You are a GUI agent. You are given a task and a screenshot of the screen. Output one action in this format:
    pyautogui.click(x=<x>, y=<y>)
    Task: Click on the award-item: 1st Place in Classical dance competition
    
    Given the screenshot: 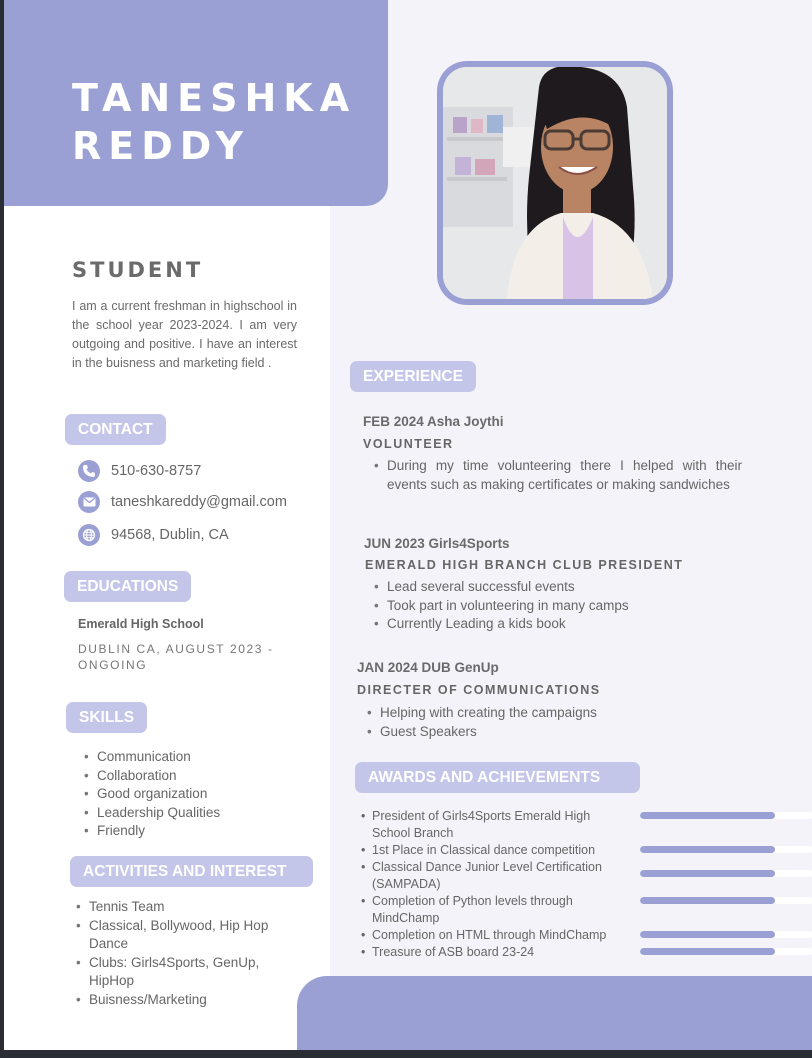 What is the action you would take?
    pyautogui.click(x=585, y=850)
    